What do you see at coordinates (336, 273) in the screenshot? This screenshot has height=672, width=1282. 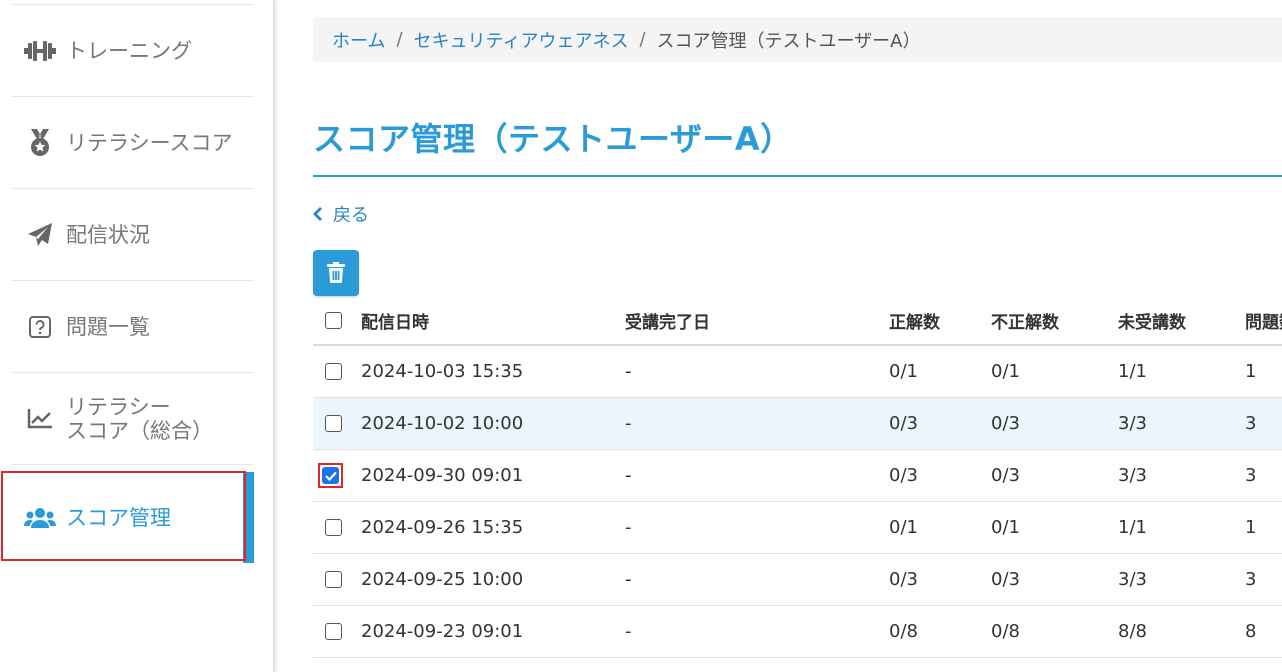 I see `delete-button` at bounding box center [336, 273].